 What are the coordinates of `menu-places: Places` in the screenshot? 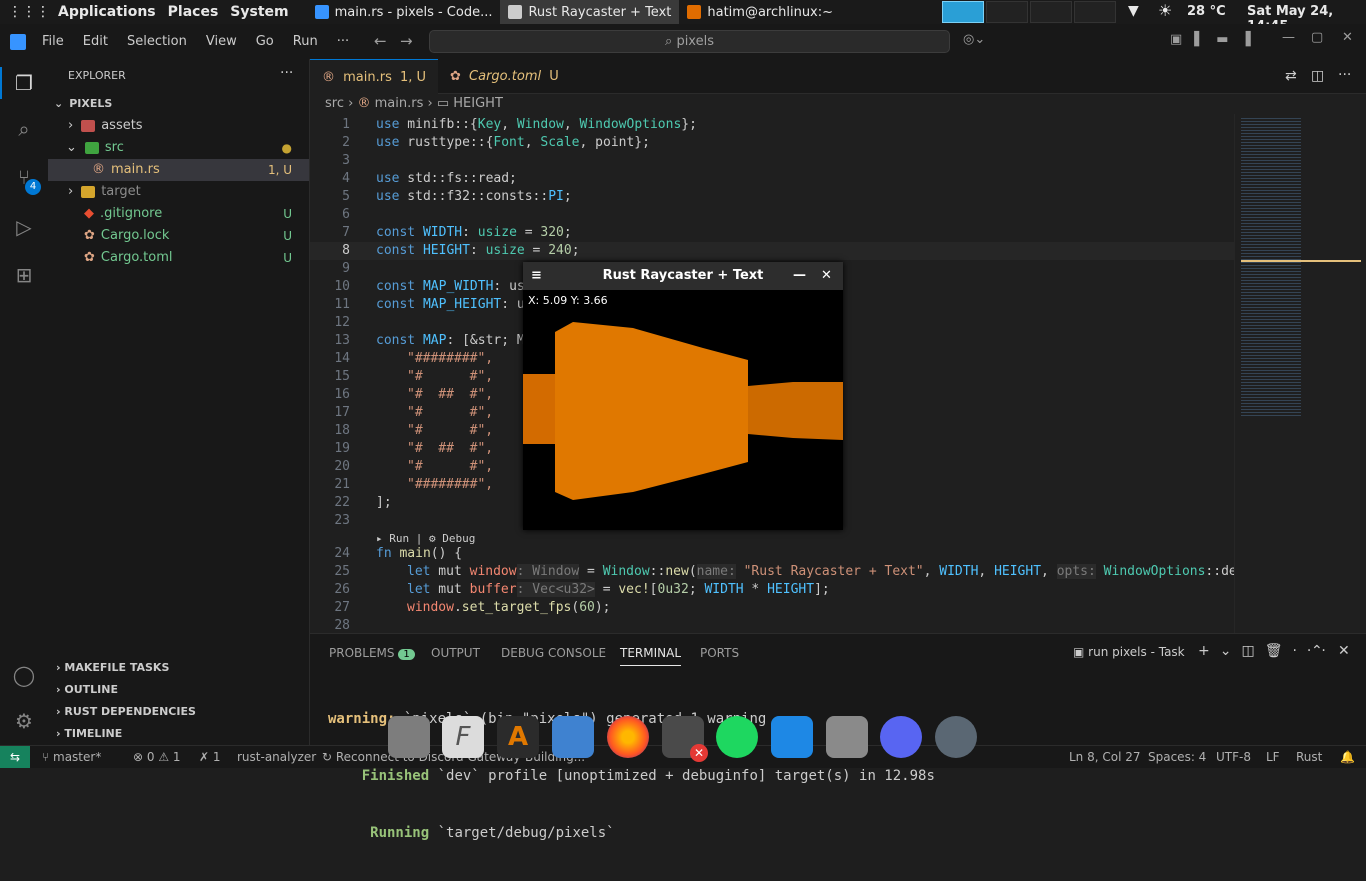 It's located at (193, 12).